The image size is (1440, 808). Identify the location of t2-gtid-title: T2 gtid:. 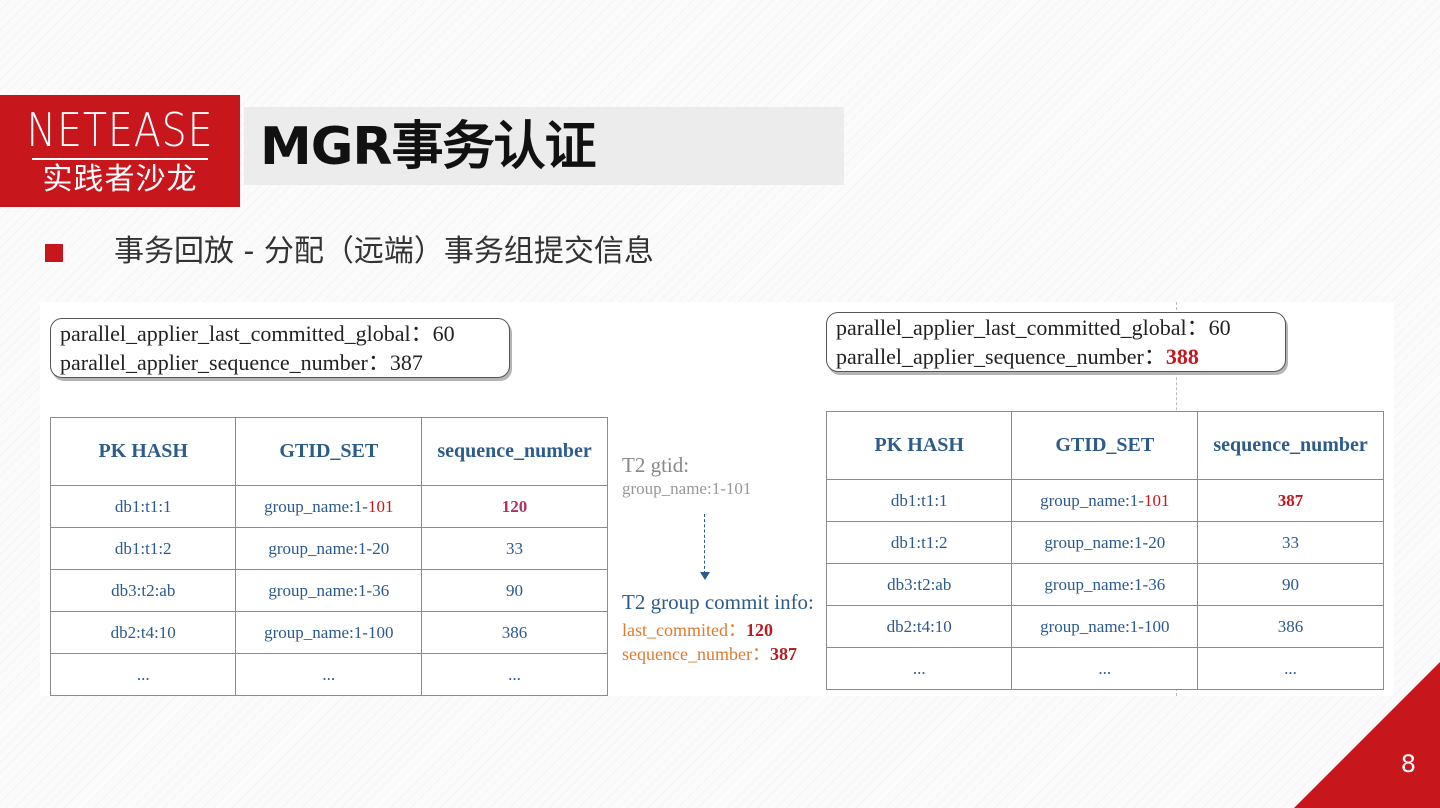
(656, 465).